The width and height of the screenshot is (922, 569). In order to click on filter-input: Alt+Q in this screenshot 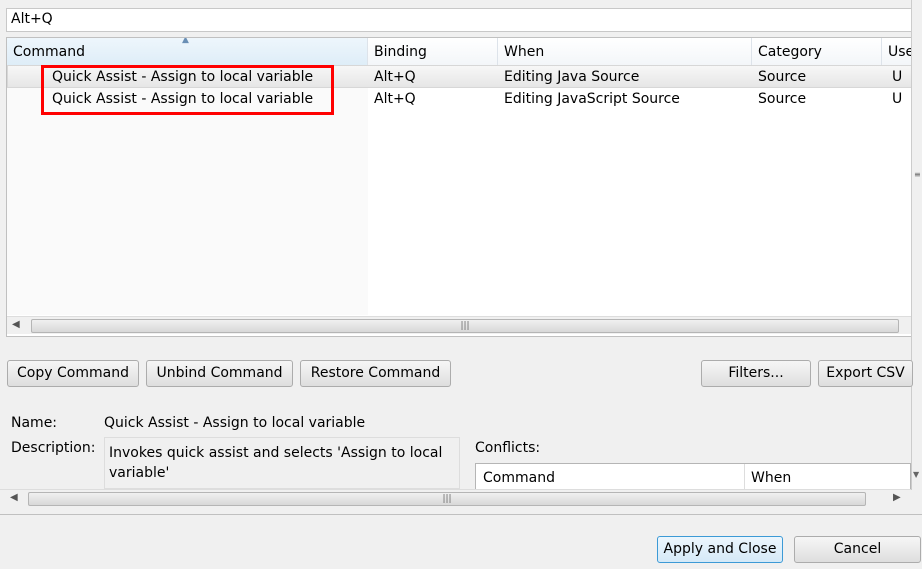, I will do `click(461, 20)`.